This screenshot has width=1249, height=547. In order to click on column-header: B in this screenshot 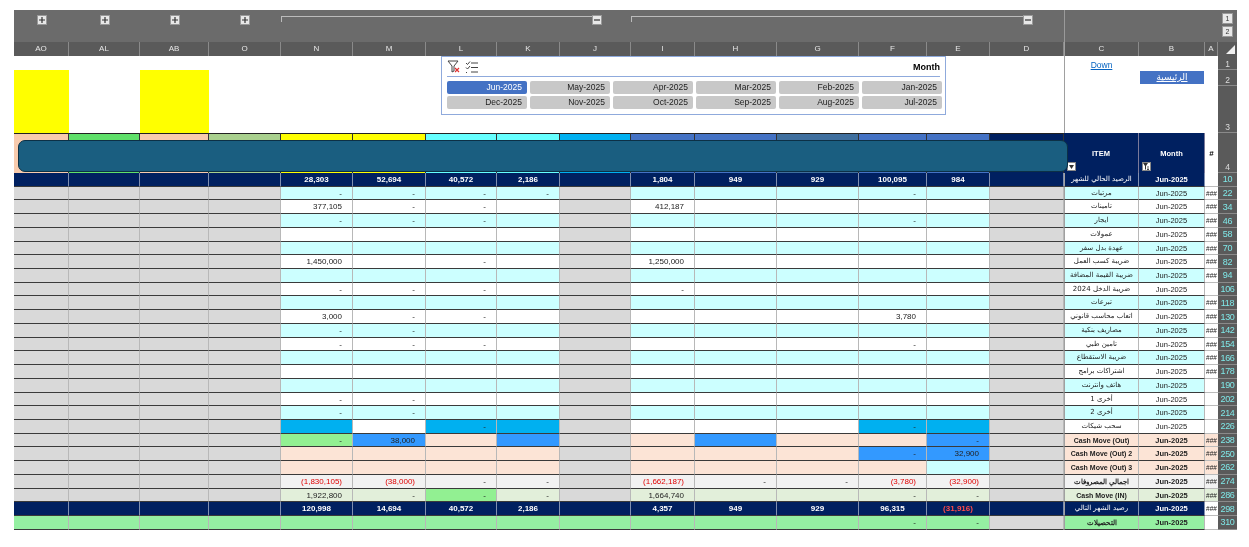, I will do `click(1172, 49)`.